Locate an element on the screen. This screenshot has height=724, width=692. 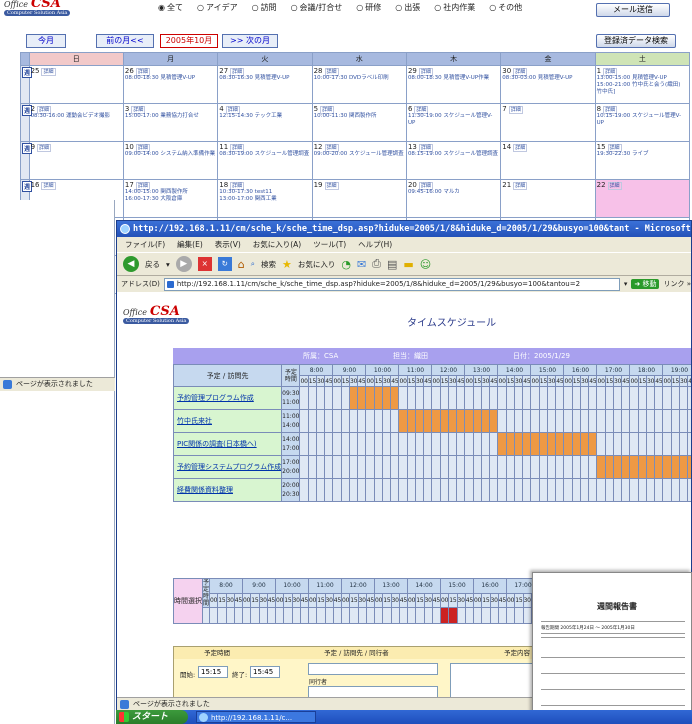
day-cell: 週11詳細08:30-19:00 スケジュール管理調査 is located at coordinates (265, 160).